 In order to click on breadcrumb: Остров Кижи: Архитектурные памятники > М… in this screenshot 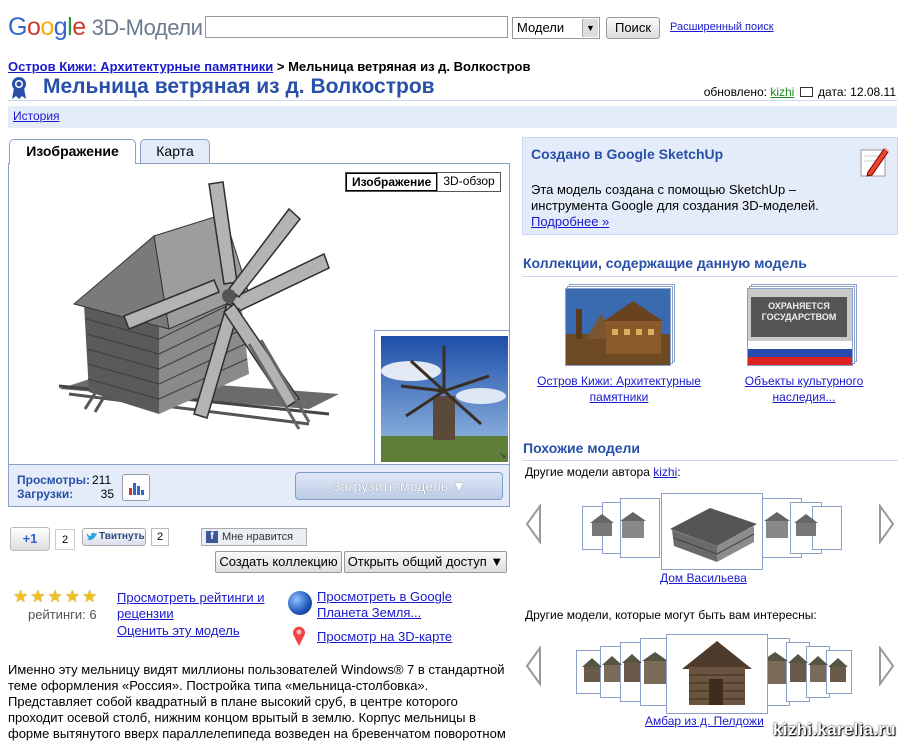, I will do `click(269, 66)`.